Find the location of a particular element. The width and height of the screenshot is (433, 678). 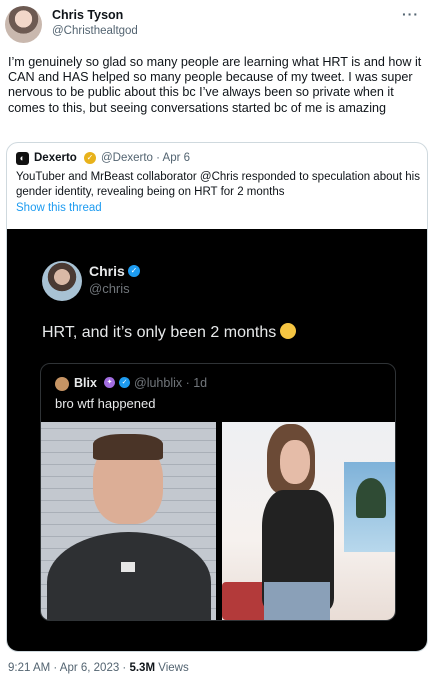

author-handle: @Christhealtgod is located at coordinates (95, 31).